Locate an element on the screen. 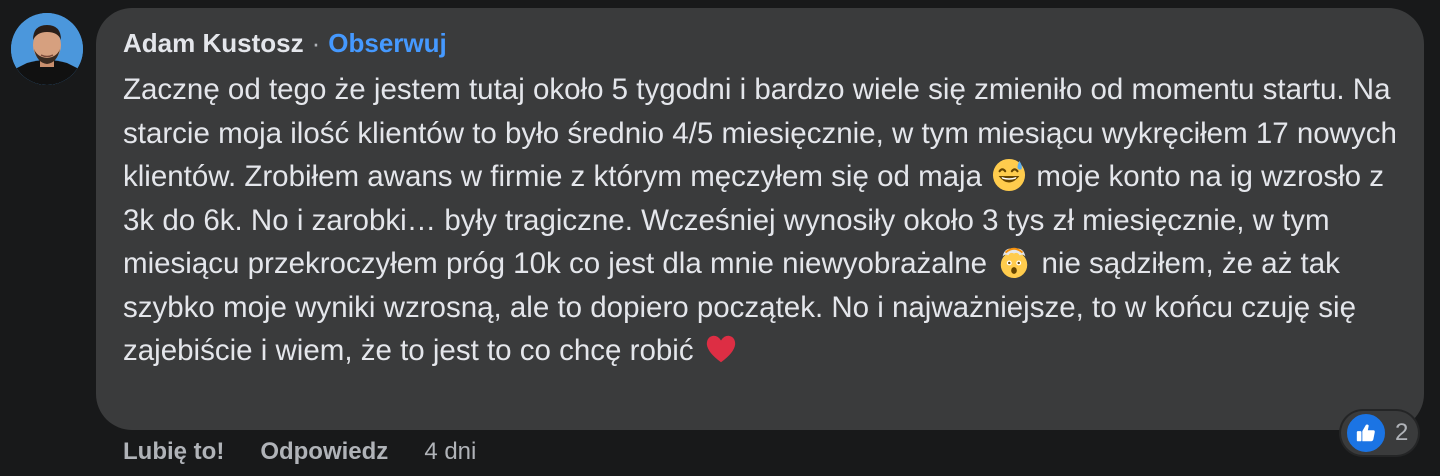 This screenshot has width=1440, height=476. timestamp: 4 dni is located at coordinates (450, 452).